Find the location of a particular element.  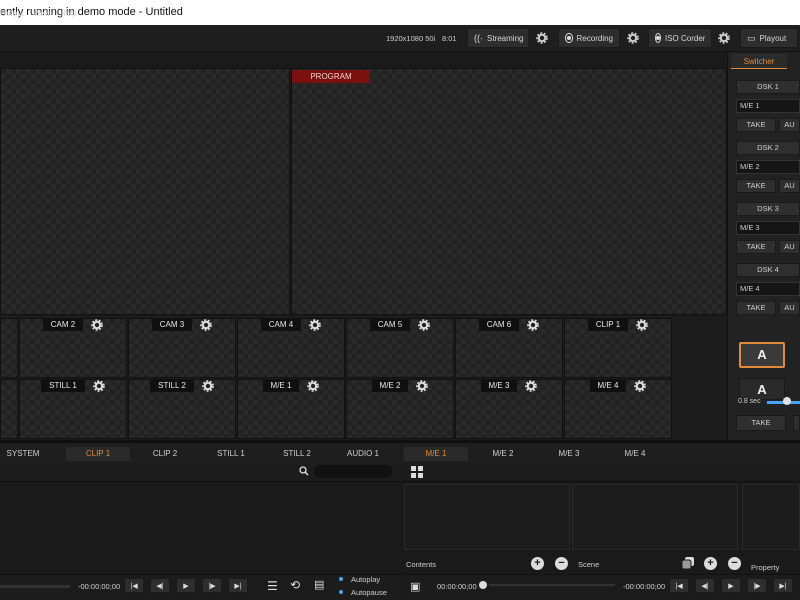

menu-view: View is located at coordinates (41, 13).